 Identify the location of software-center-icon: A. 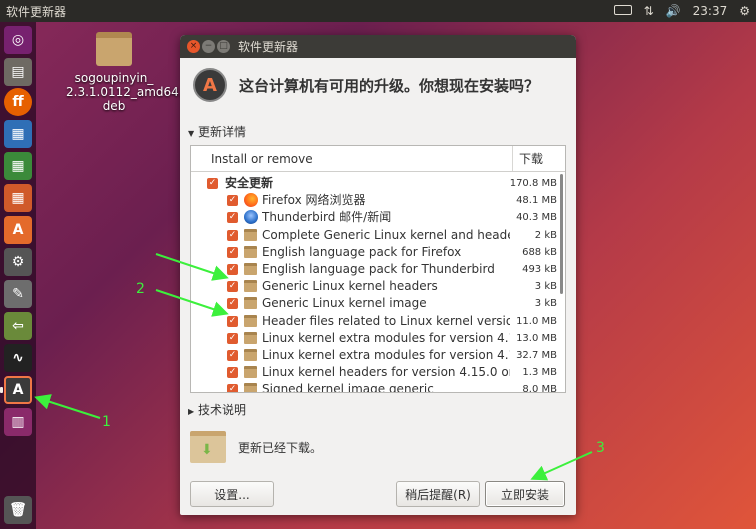
(18, 230).